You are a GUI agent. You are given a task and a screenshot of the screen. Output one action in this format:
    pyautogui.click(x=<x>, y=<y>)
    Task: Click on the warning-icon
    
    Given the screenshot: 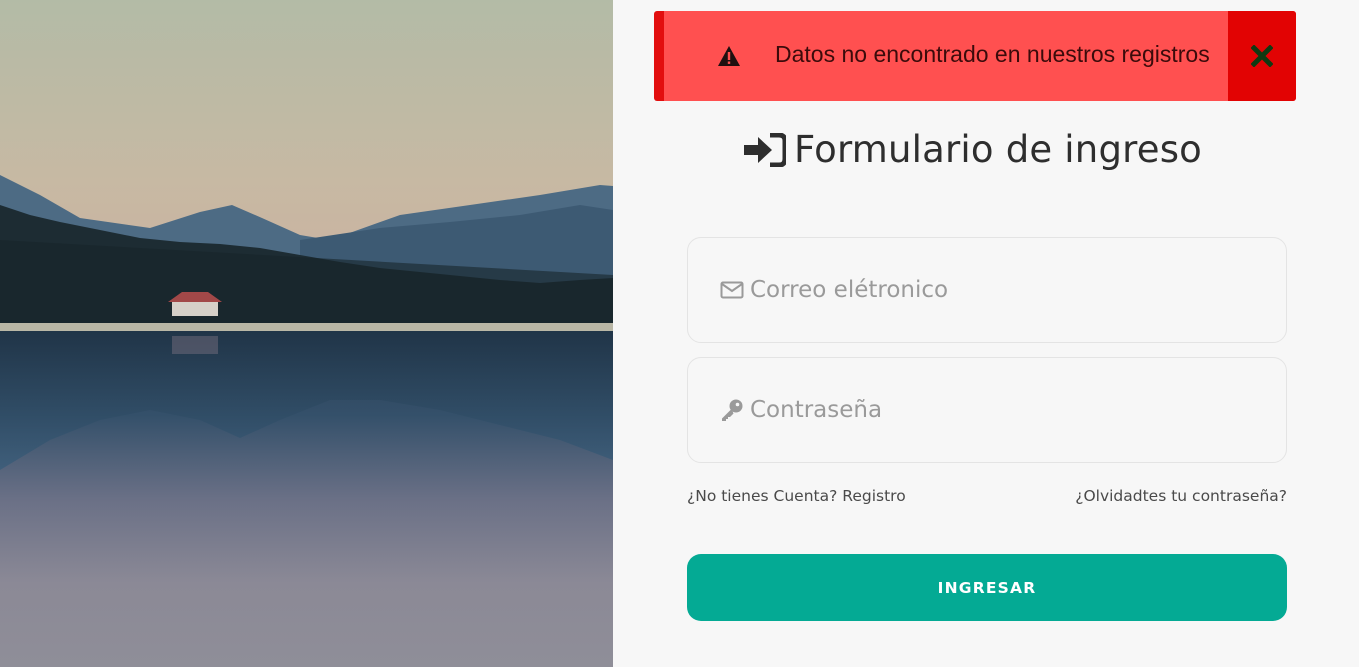 What is the action you would take?
    pyautogui.click(x=729, y=56)
    